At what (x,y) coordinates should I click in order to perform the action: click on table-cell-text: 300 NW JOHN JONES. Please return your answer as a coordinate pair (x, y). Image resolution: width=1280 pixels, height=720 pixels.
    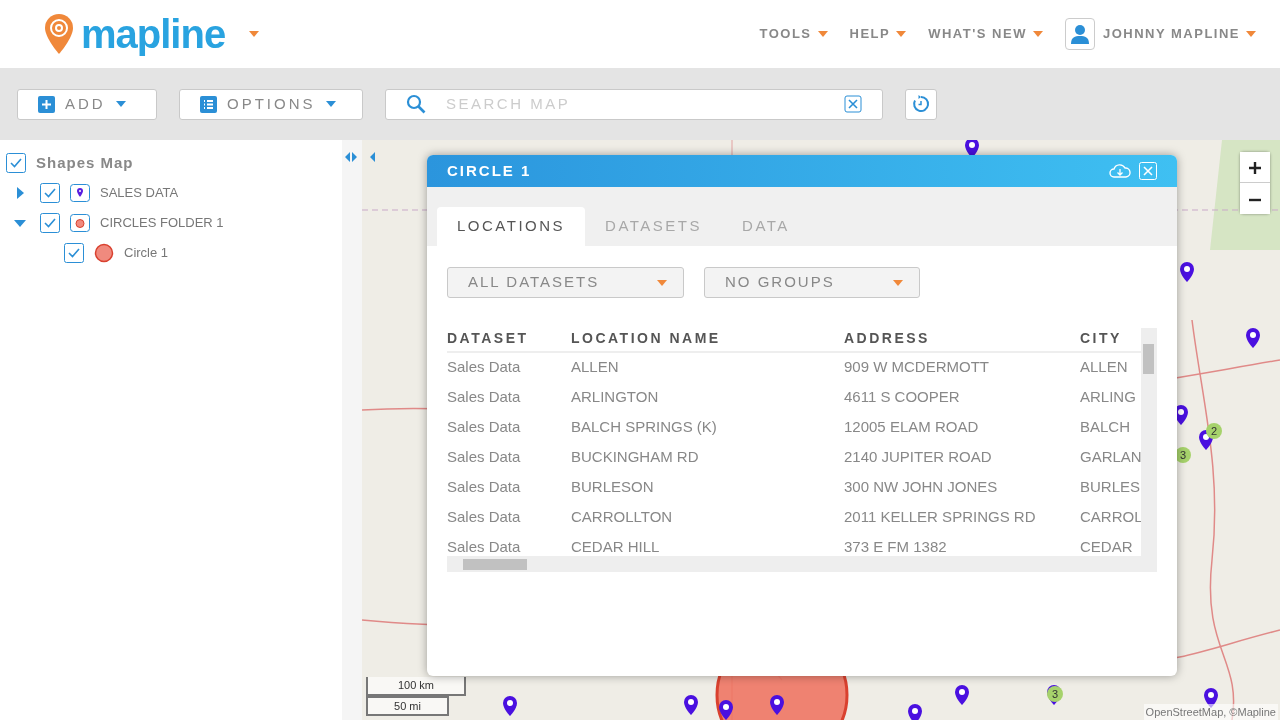
    Looking at the image, I should click on (921, 486).